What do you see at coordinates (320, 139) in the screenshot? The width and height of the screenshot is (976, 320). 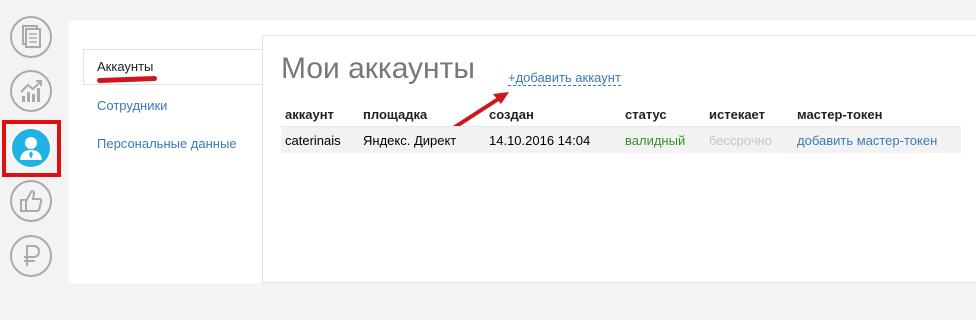 I see `account-name-cell: caterinais` at bounding box center [320, 139].